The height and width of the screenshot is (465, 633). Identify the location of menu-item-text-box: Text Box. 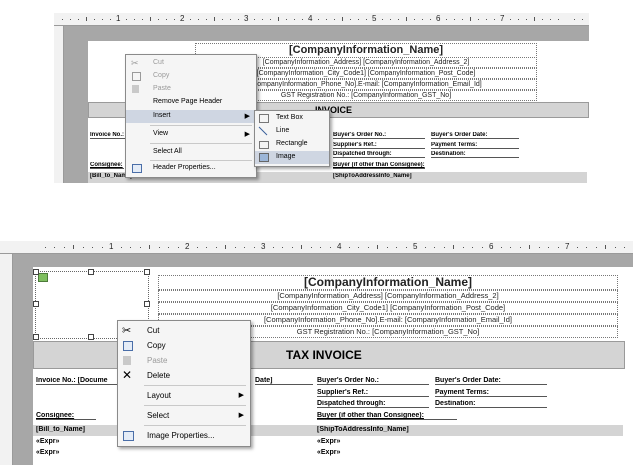
(292, 118).